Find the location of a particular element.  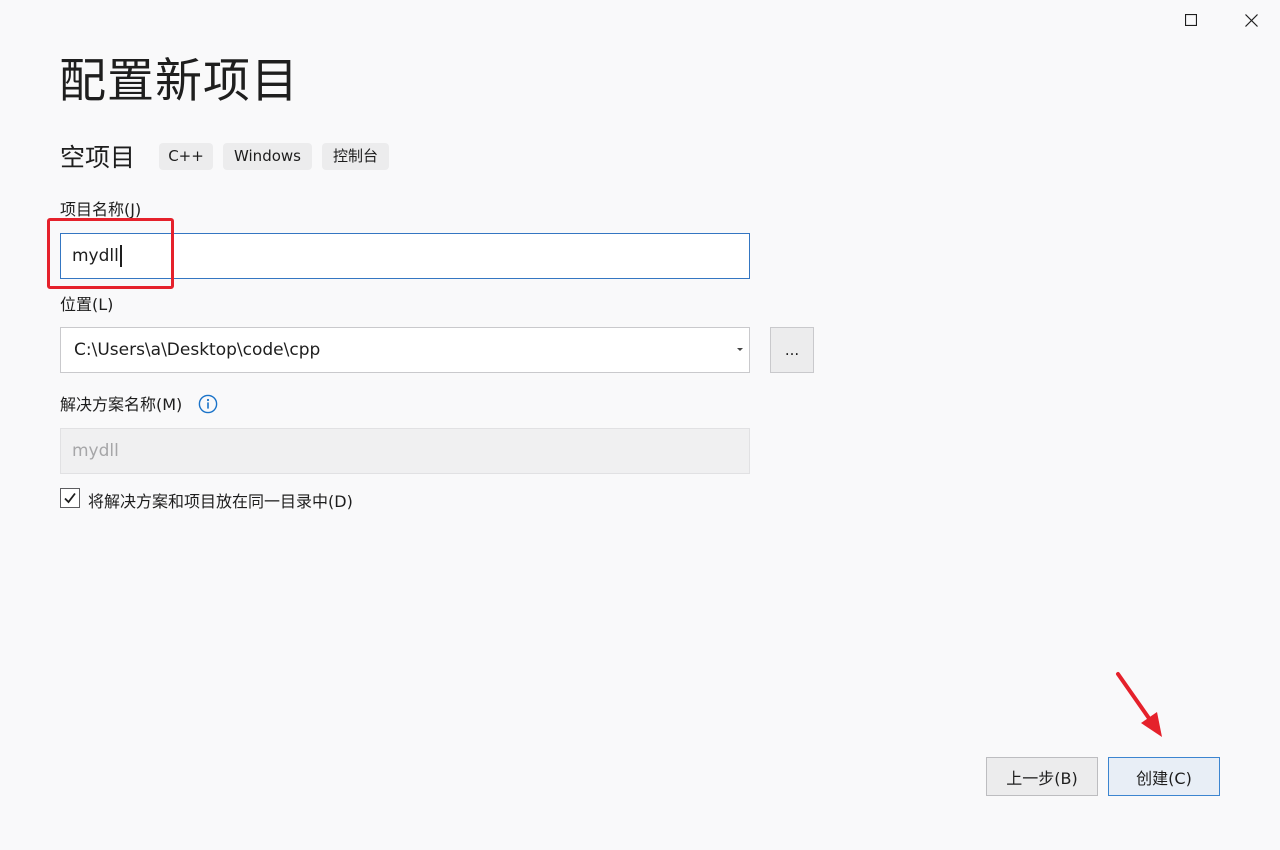

back-button: 上一步(B) is located at coordinates (1042, 776).